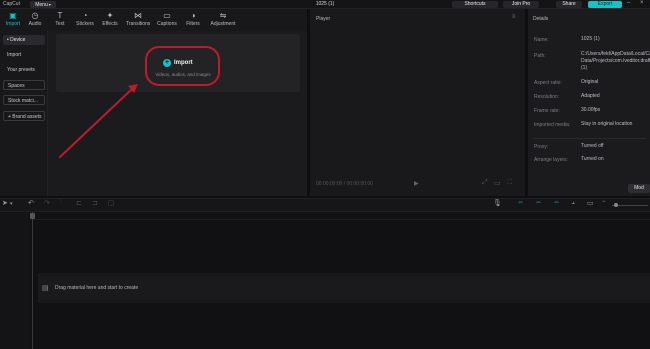 This screenshot has width=650, height=349. What do you see at coordinates (85, 24) in the screenshot?
I see `tab-label: Stickers` at bounding box center [85, 24].